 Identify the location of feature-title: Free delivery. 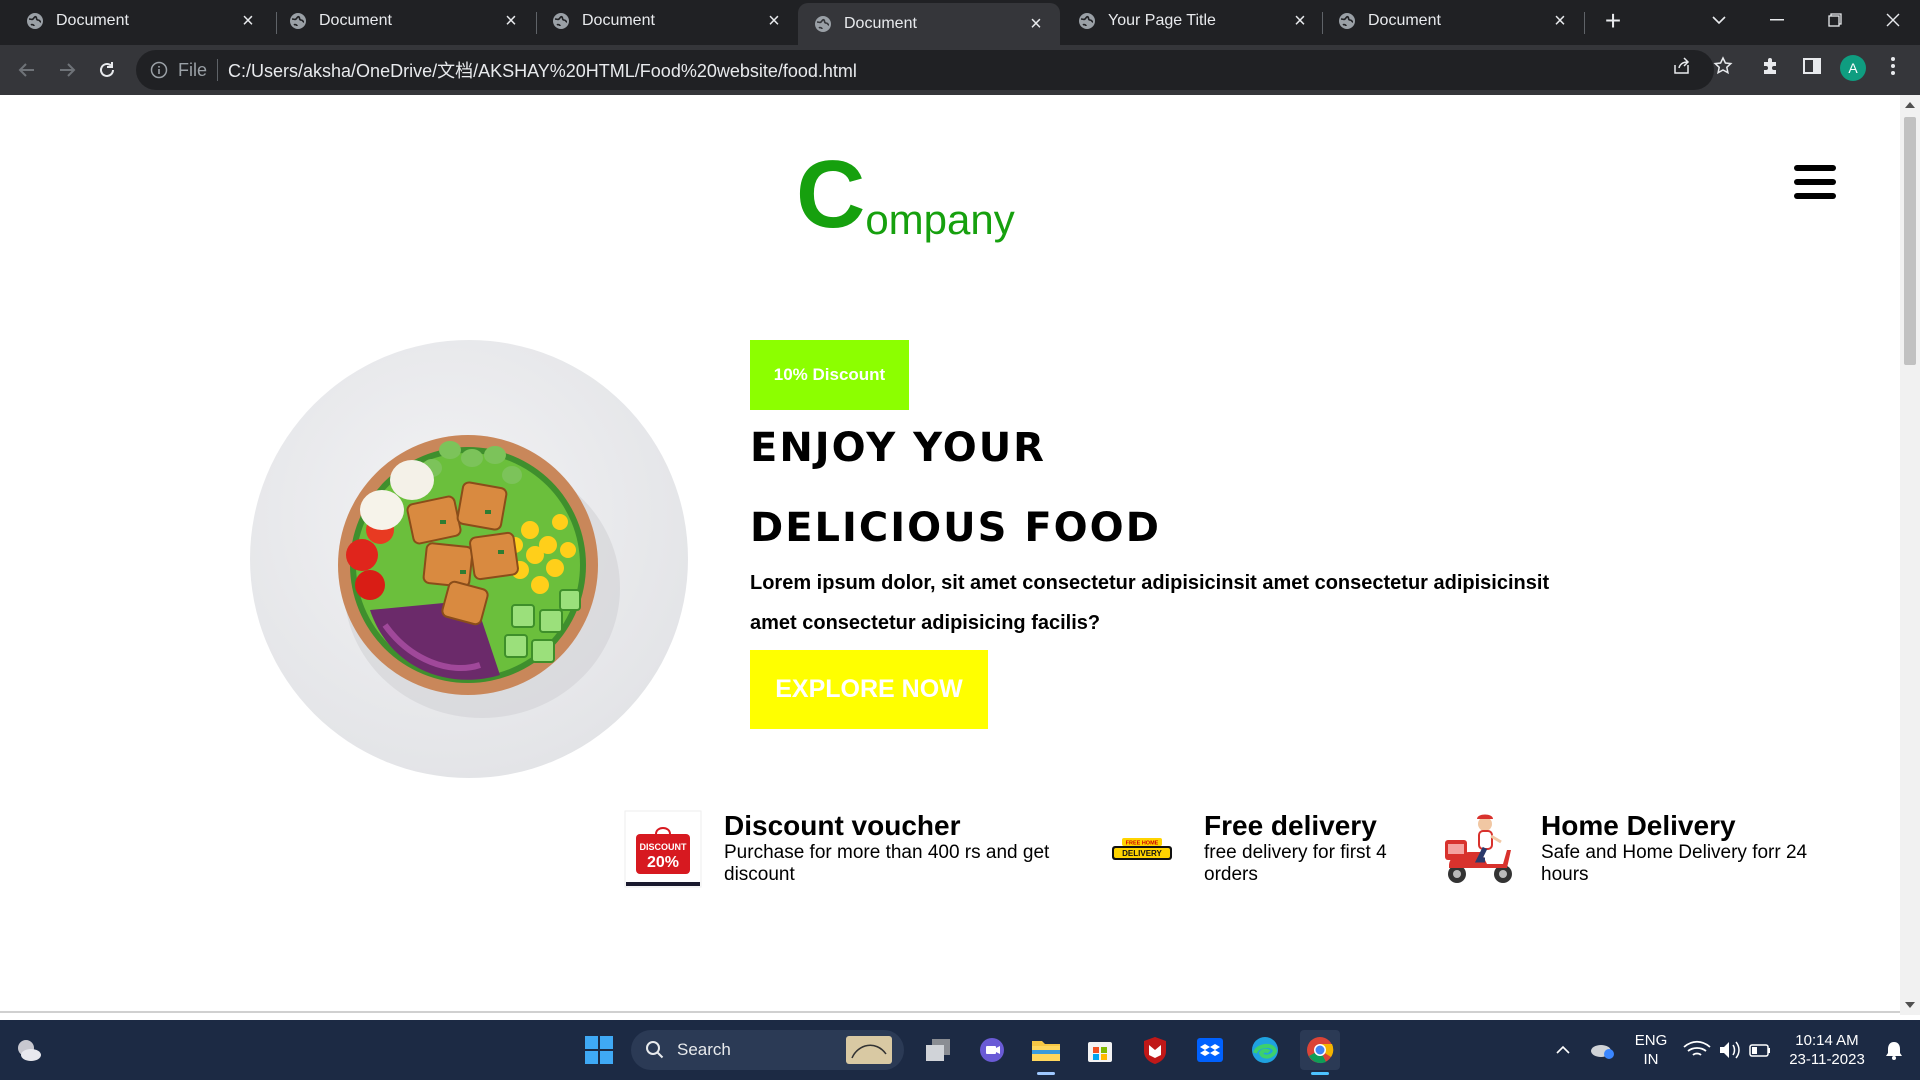
(1290, 825).